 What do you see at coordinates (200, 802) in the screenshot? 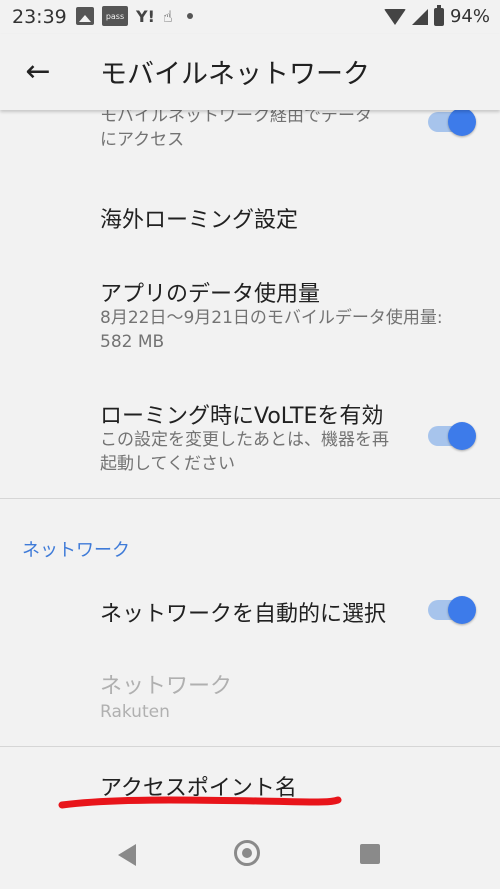
I see `red-underline-annotation` at bounding box center [200, 802].